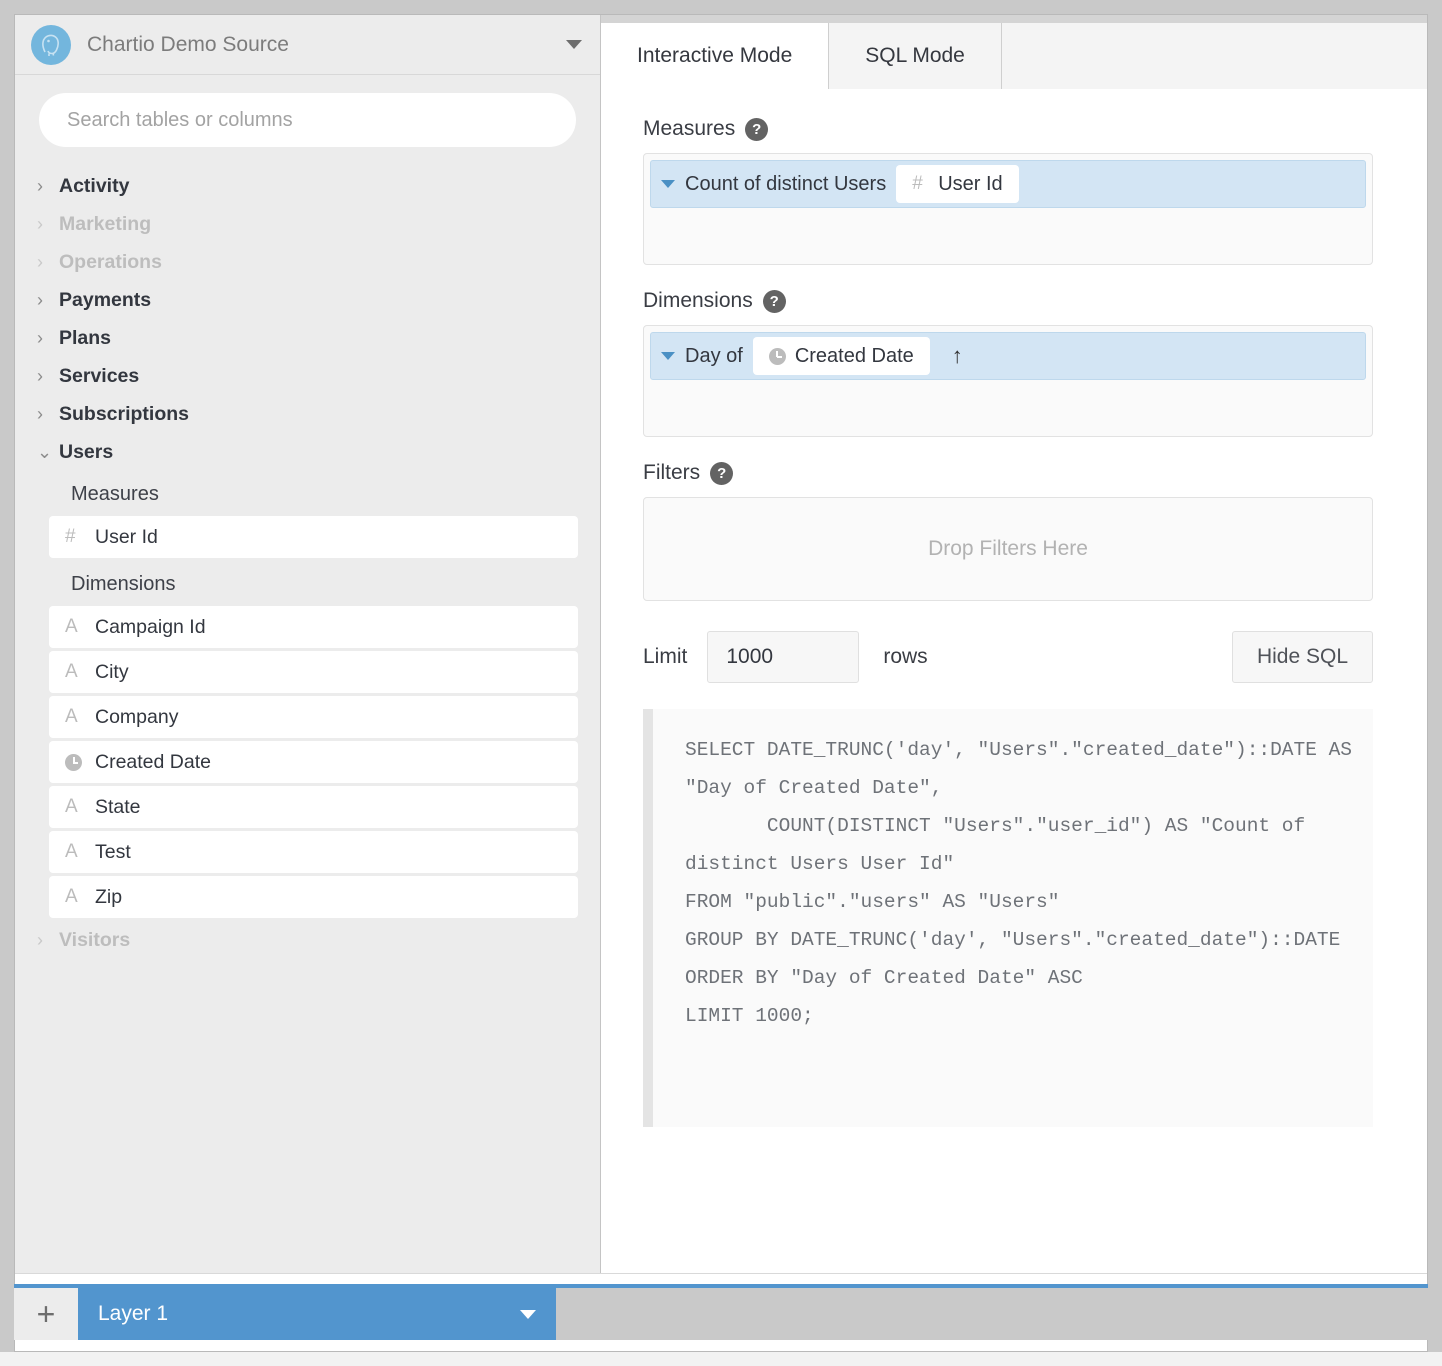 This screenshot has width=1442, height=1366. I want to click on filters-label-text: Filters, so click(672, 472).